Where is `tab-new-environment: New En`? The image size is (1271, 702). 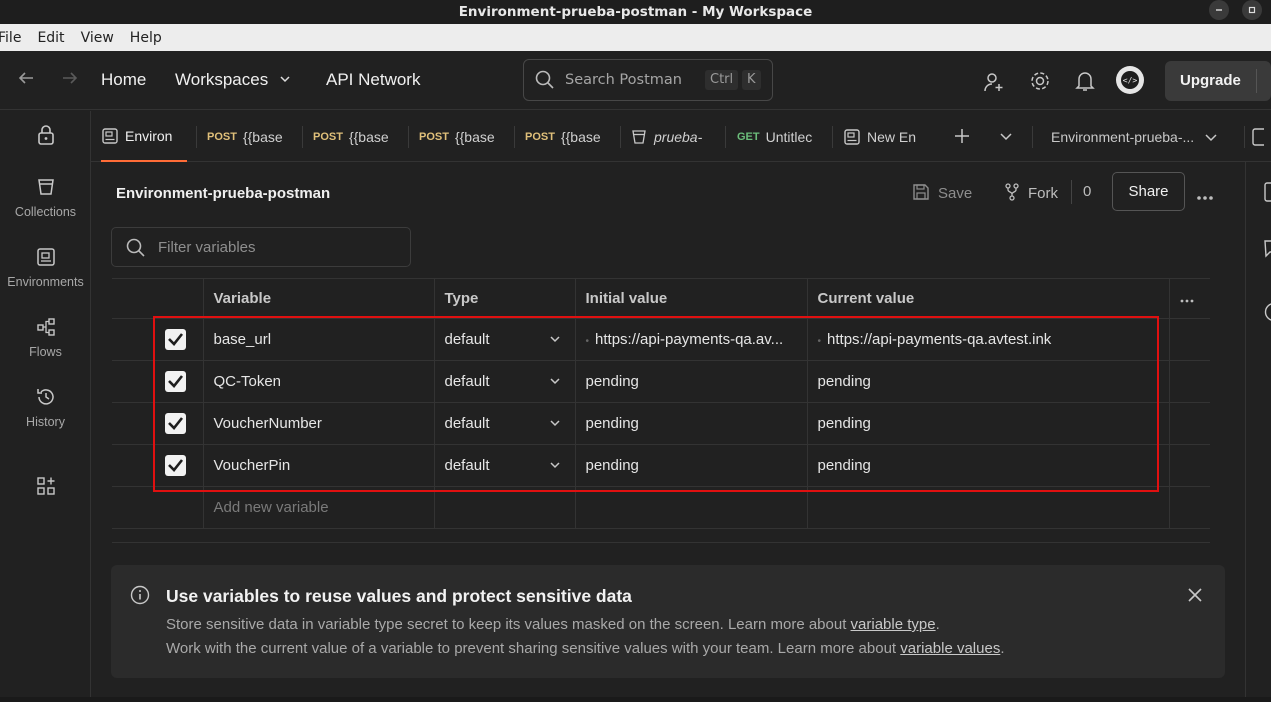 tab-new-environment: New En is located at coordinates (886, 136).